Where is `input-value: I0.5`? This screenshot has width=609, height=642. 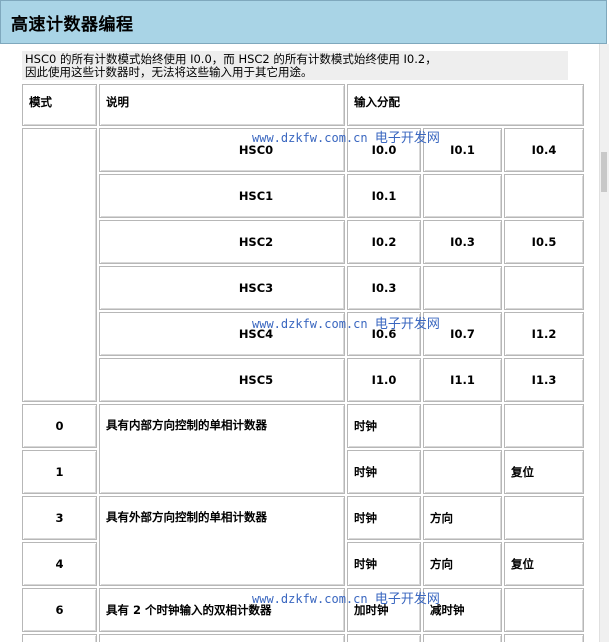
input-value: I0.5 is located at coordinates (544, 242).